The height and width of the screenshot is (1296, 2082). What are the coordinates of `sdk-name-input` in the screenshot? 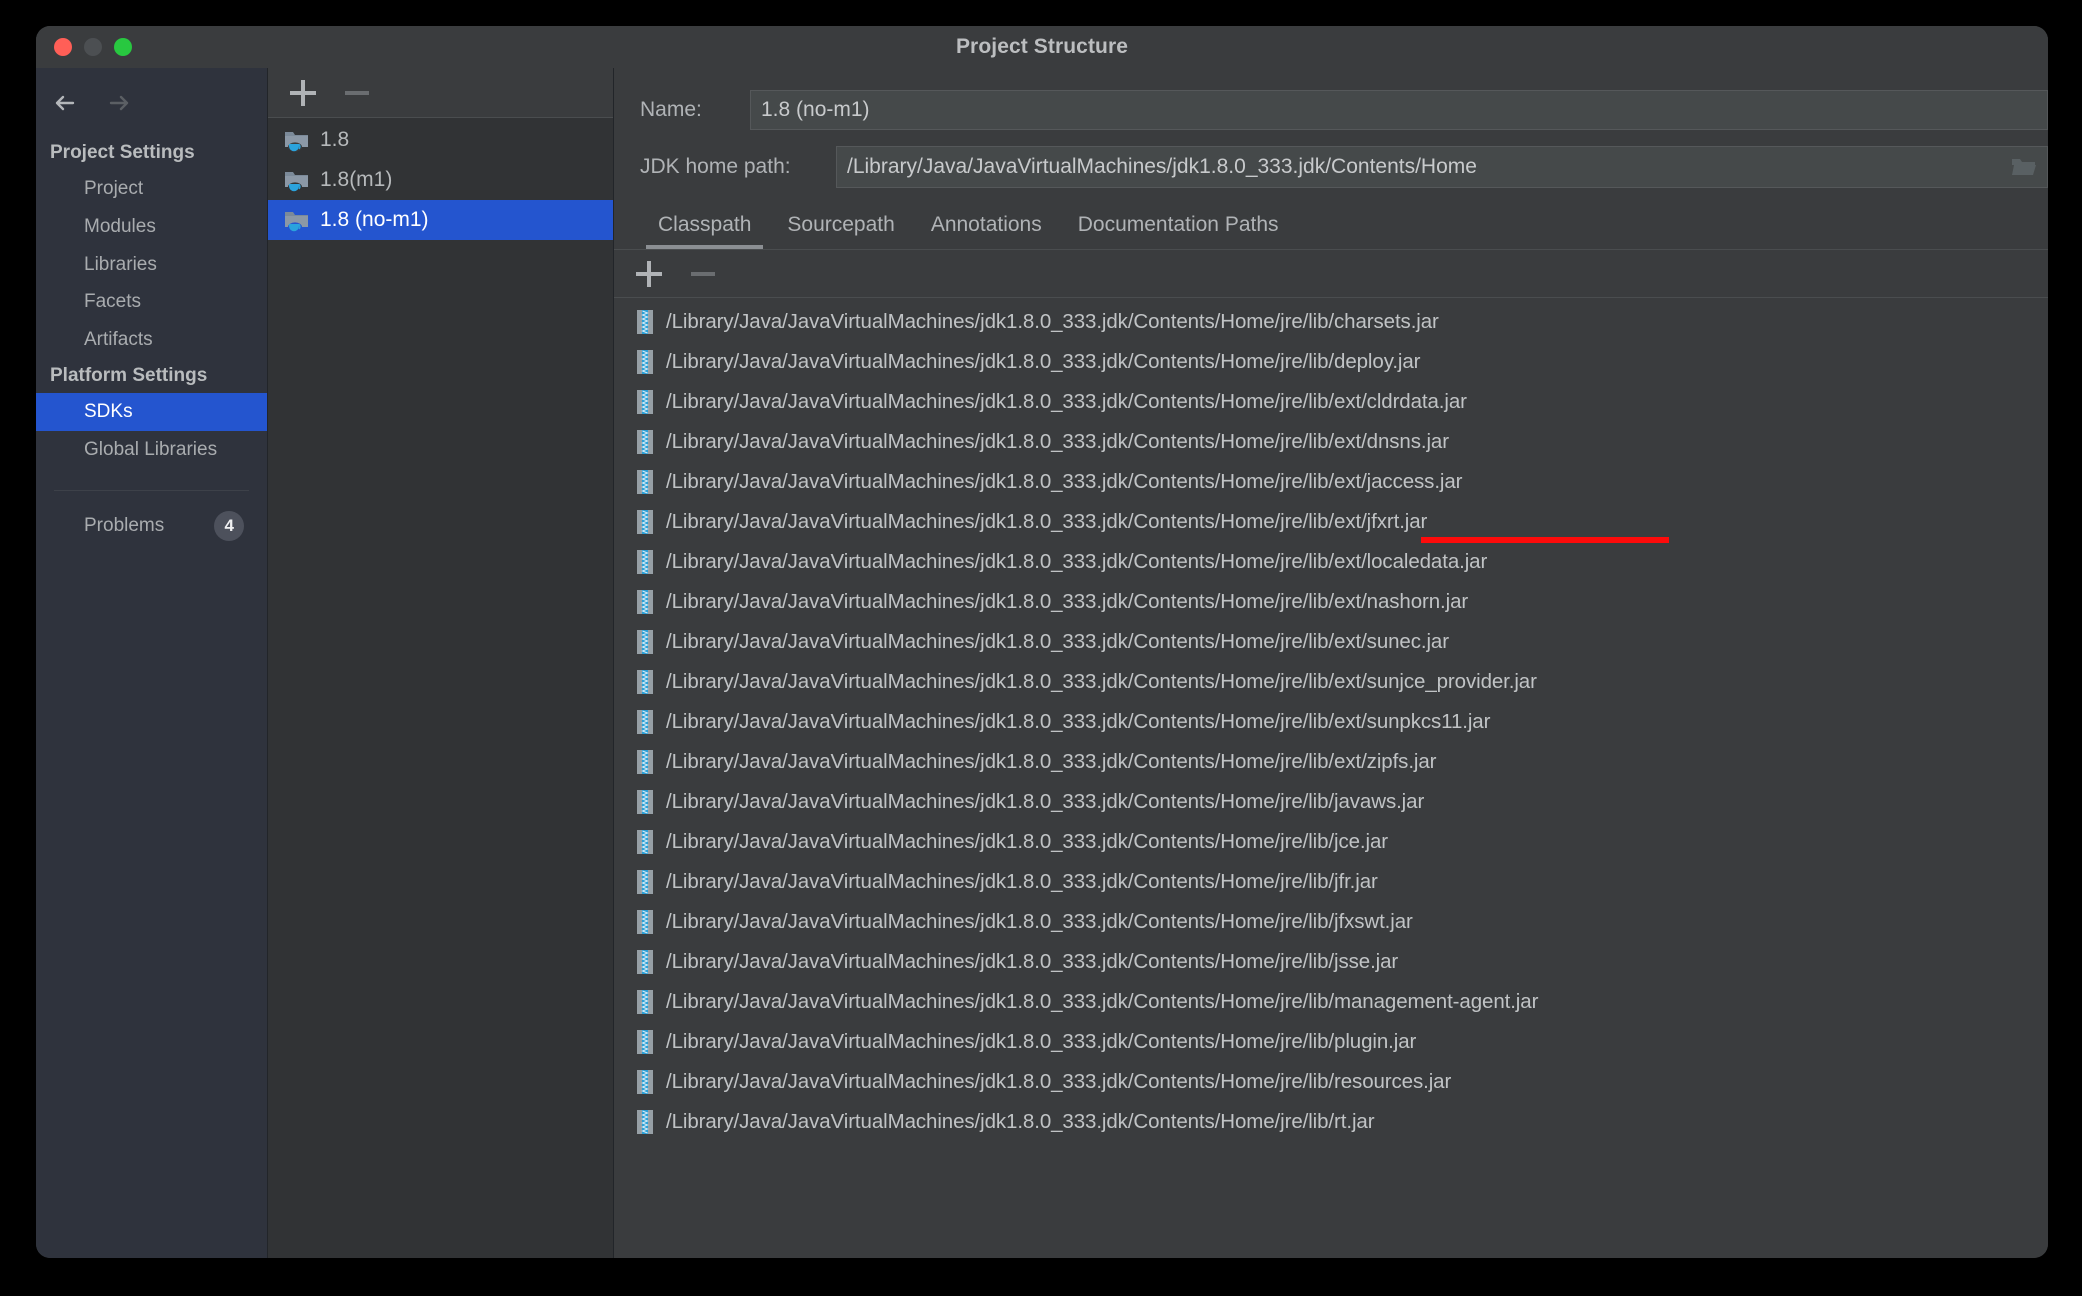 It's located at (1399, 110).